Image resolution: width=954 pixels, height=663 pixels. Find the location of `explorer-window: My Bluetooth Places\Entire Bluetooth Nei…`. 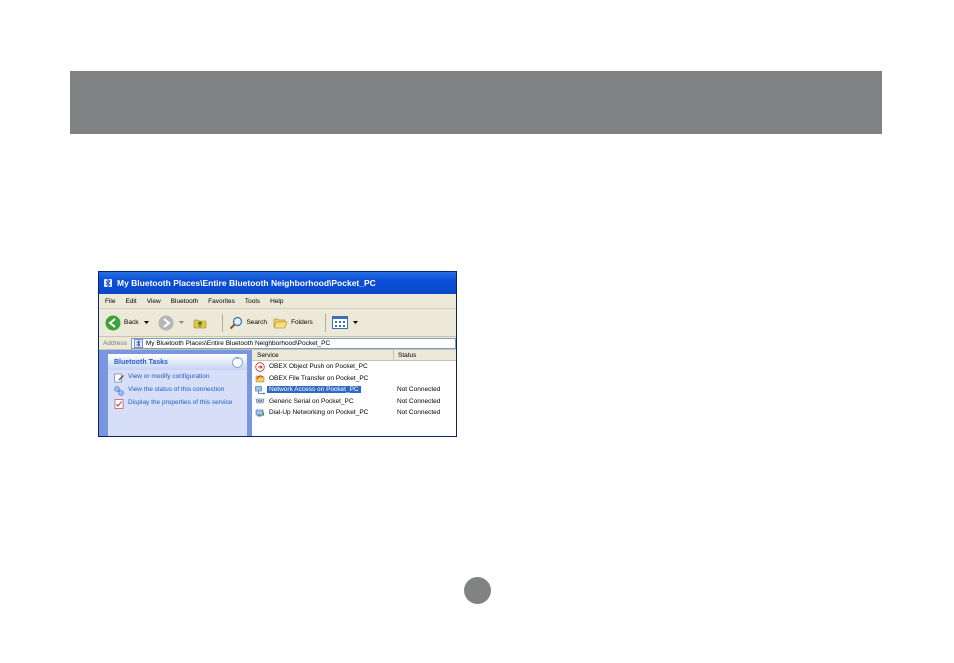

explorer-window: My Bluetooth Places\Entire Bluetooth Nei… is located at coordinates (277, 354).